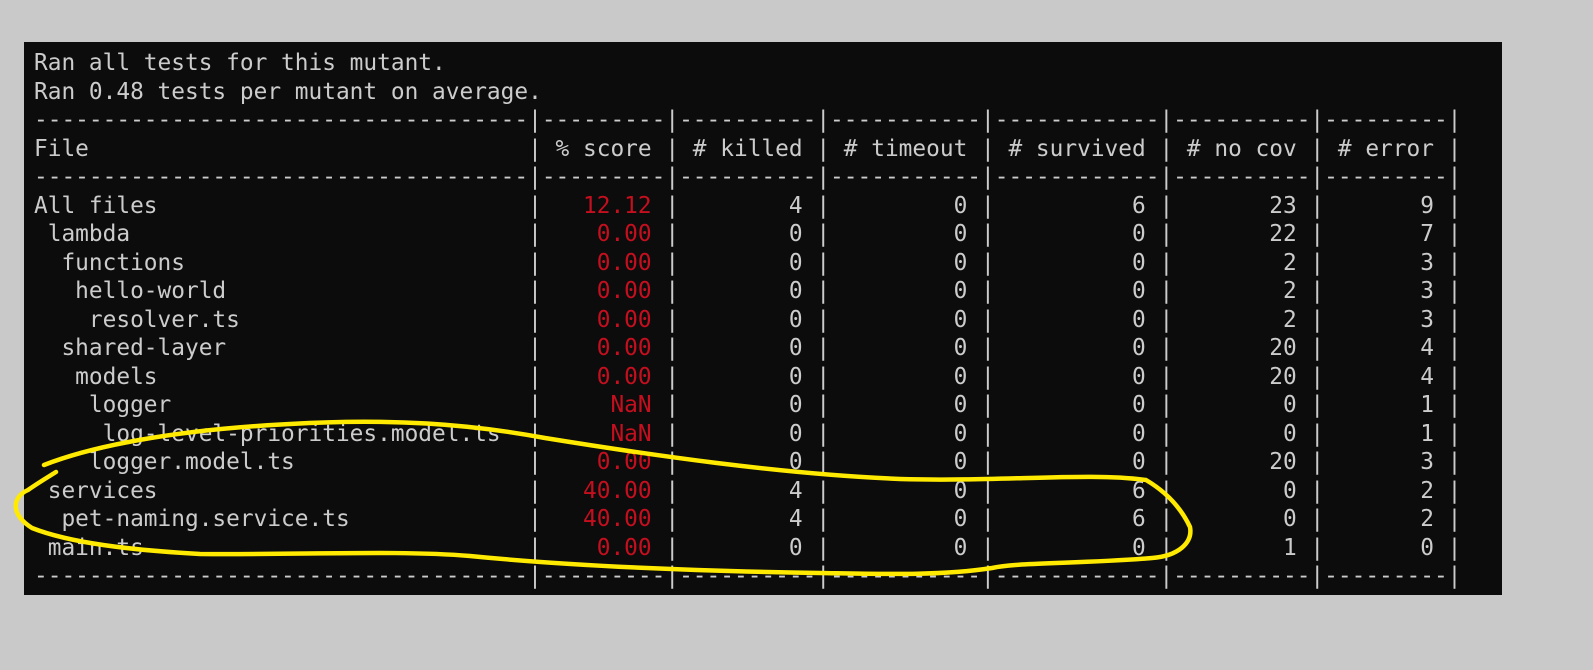 The width and height of the screenshot is (1593, 670). I want to click on table-row: resolver.ts | 0.00 | 0 | 0 | 0 | 2 | 3 |, so click(748, 320).